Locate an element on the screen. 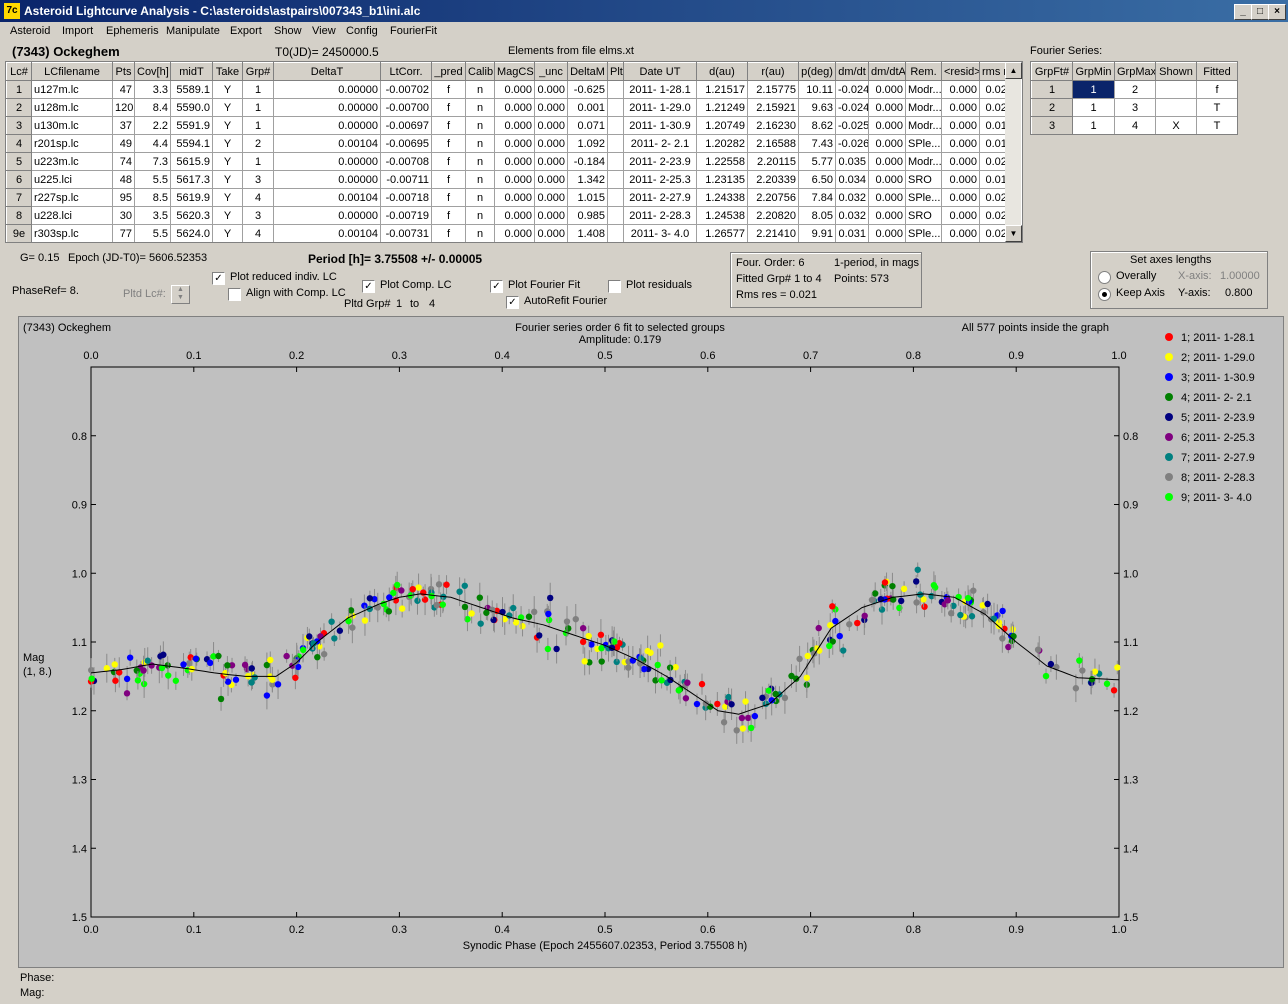 The width and height of the screenshot is (1288, 1004). lc-col-header: Take is located at coordinates (227, 71).